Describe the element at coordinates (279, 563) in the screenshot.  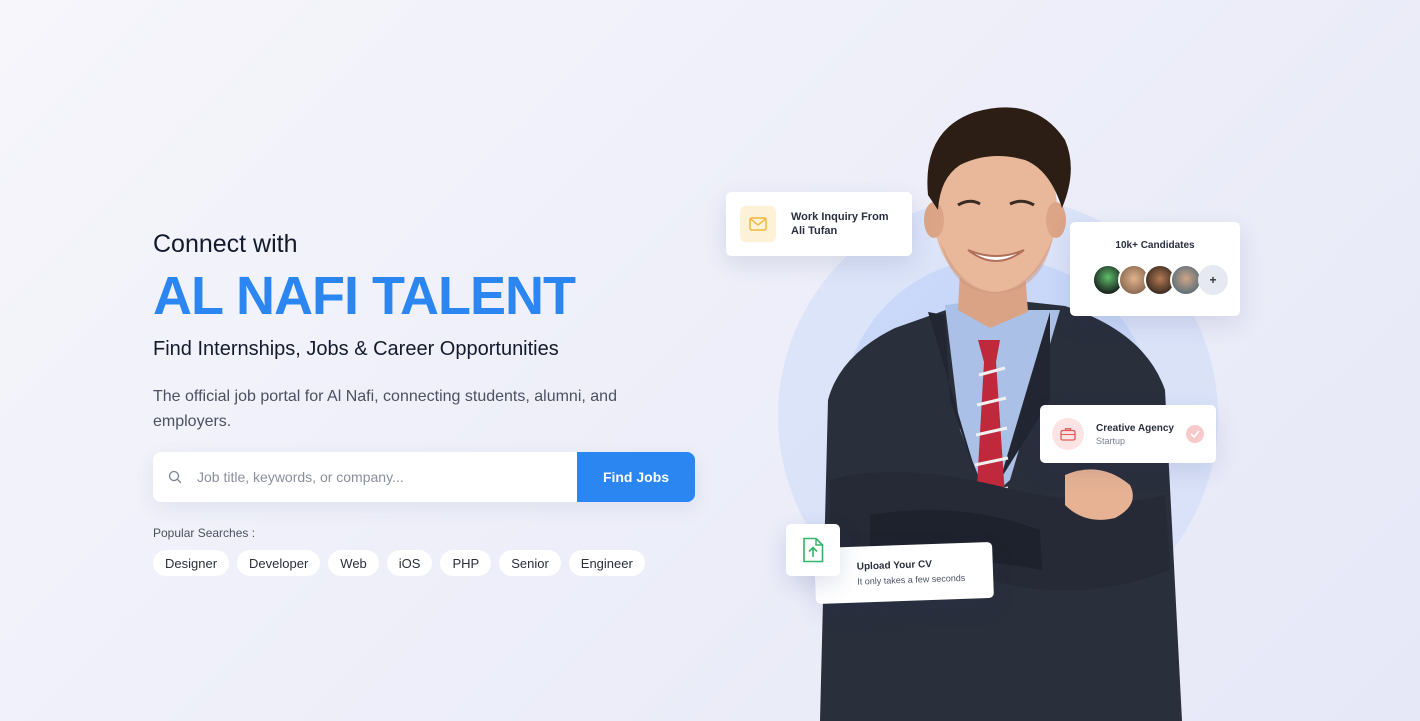
I see `tag-developer: Developer` at that location.